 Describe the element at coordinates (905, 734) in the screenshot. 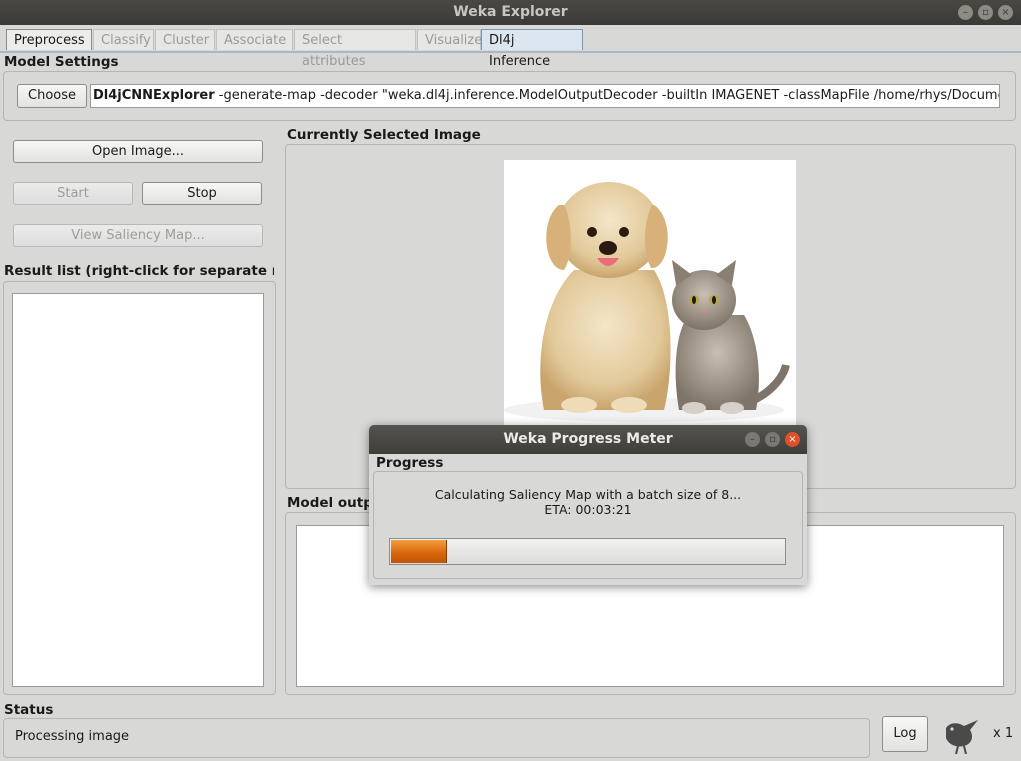

I see `log-button: Log` at that location.